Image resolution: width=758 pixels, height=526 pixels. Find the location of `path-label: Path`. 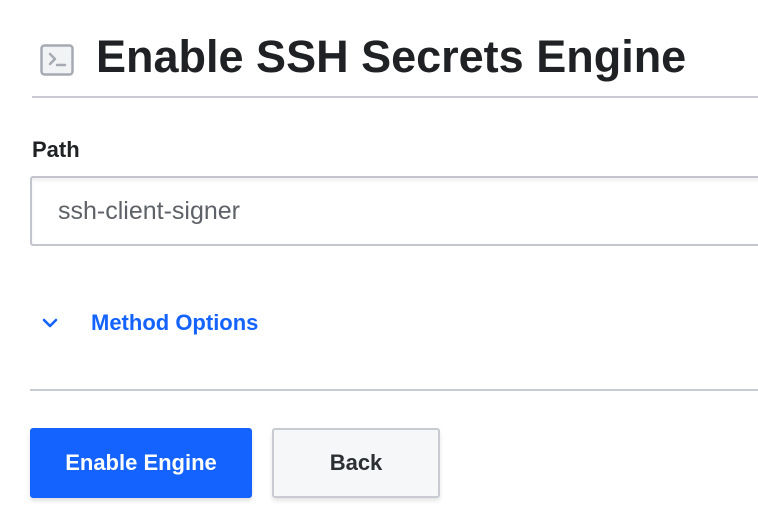

path-label: Path is located at coordinates (56, 149).